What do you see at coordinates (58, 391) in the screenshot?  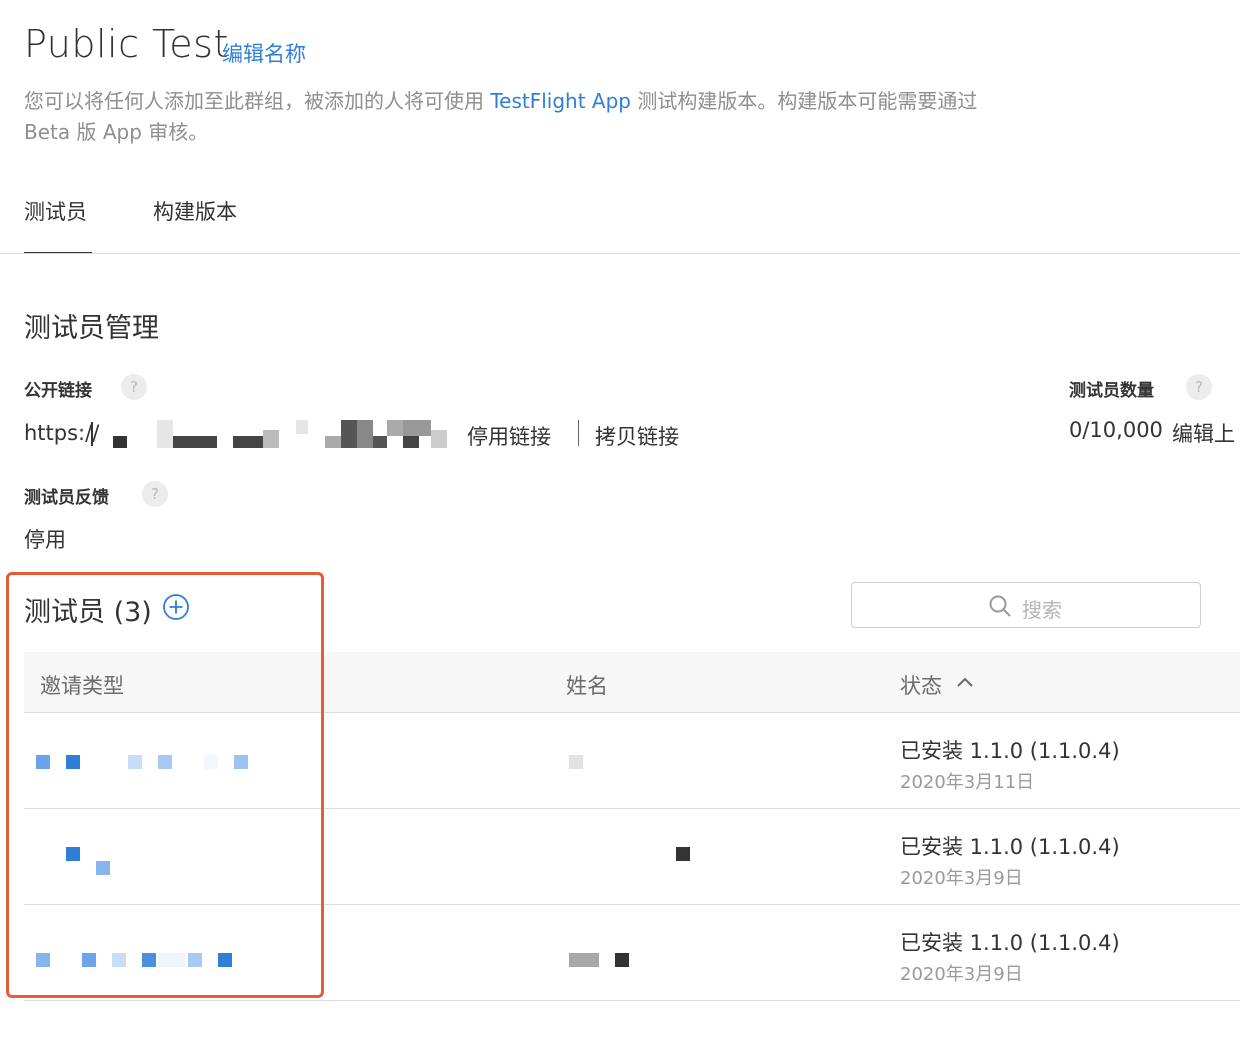 I see `public-link-label: 公开链接` at bounding box center [58, 391].